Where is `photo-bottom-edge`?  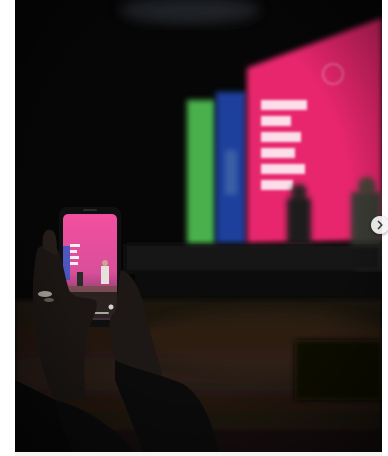
photo-bottom-edge is located at coordinates (198, 454).